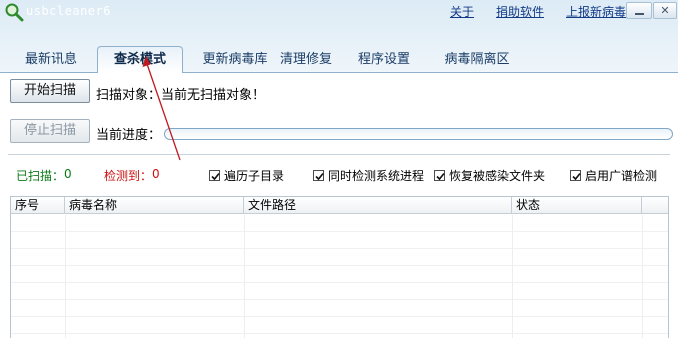  I want to click on tab-scan-mode: 查杀模式, so click(140, 59).